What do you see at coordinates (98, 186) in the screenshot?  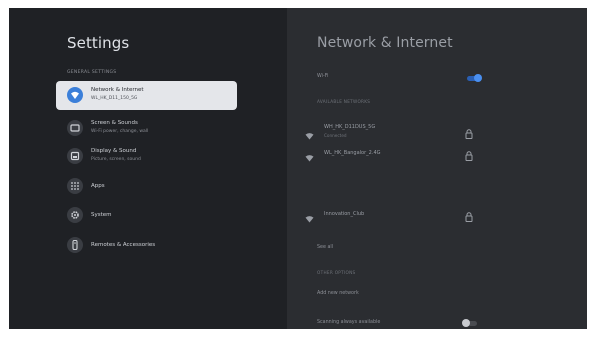 I see `menu-item-title: Apps` at bounding box center [98, 186].